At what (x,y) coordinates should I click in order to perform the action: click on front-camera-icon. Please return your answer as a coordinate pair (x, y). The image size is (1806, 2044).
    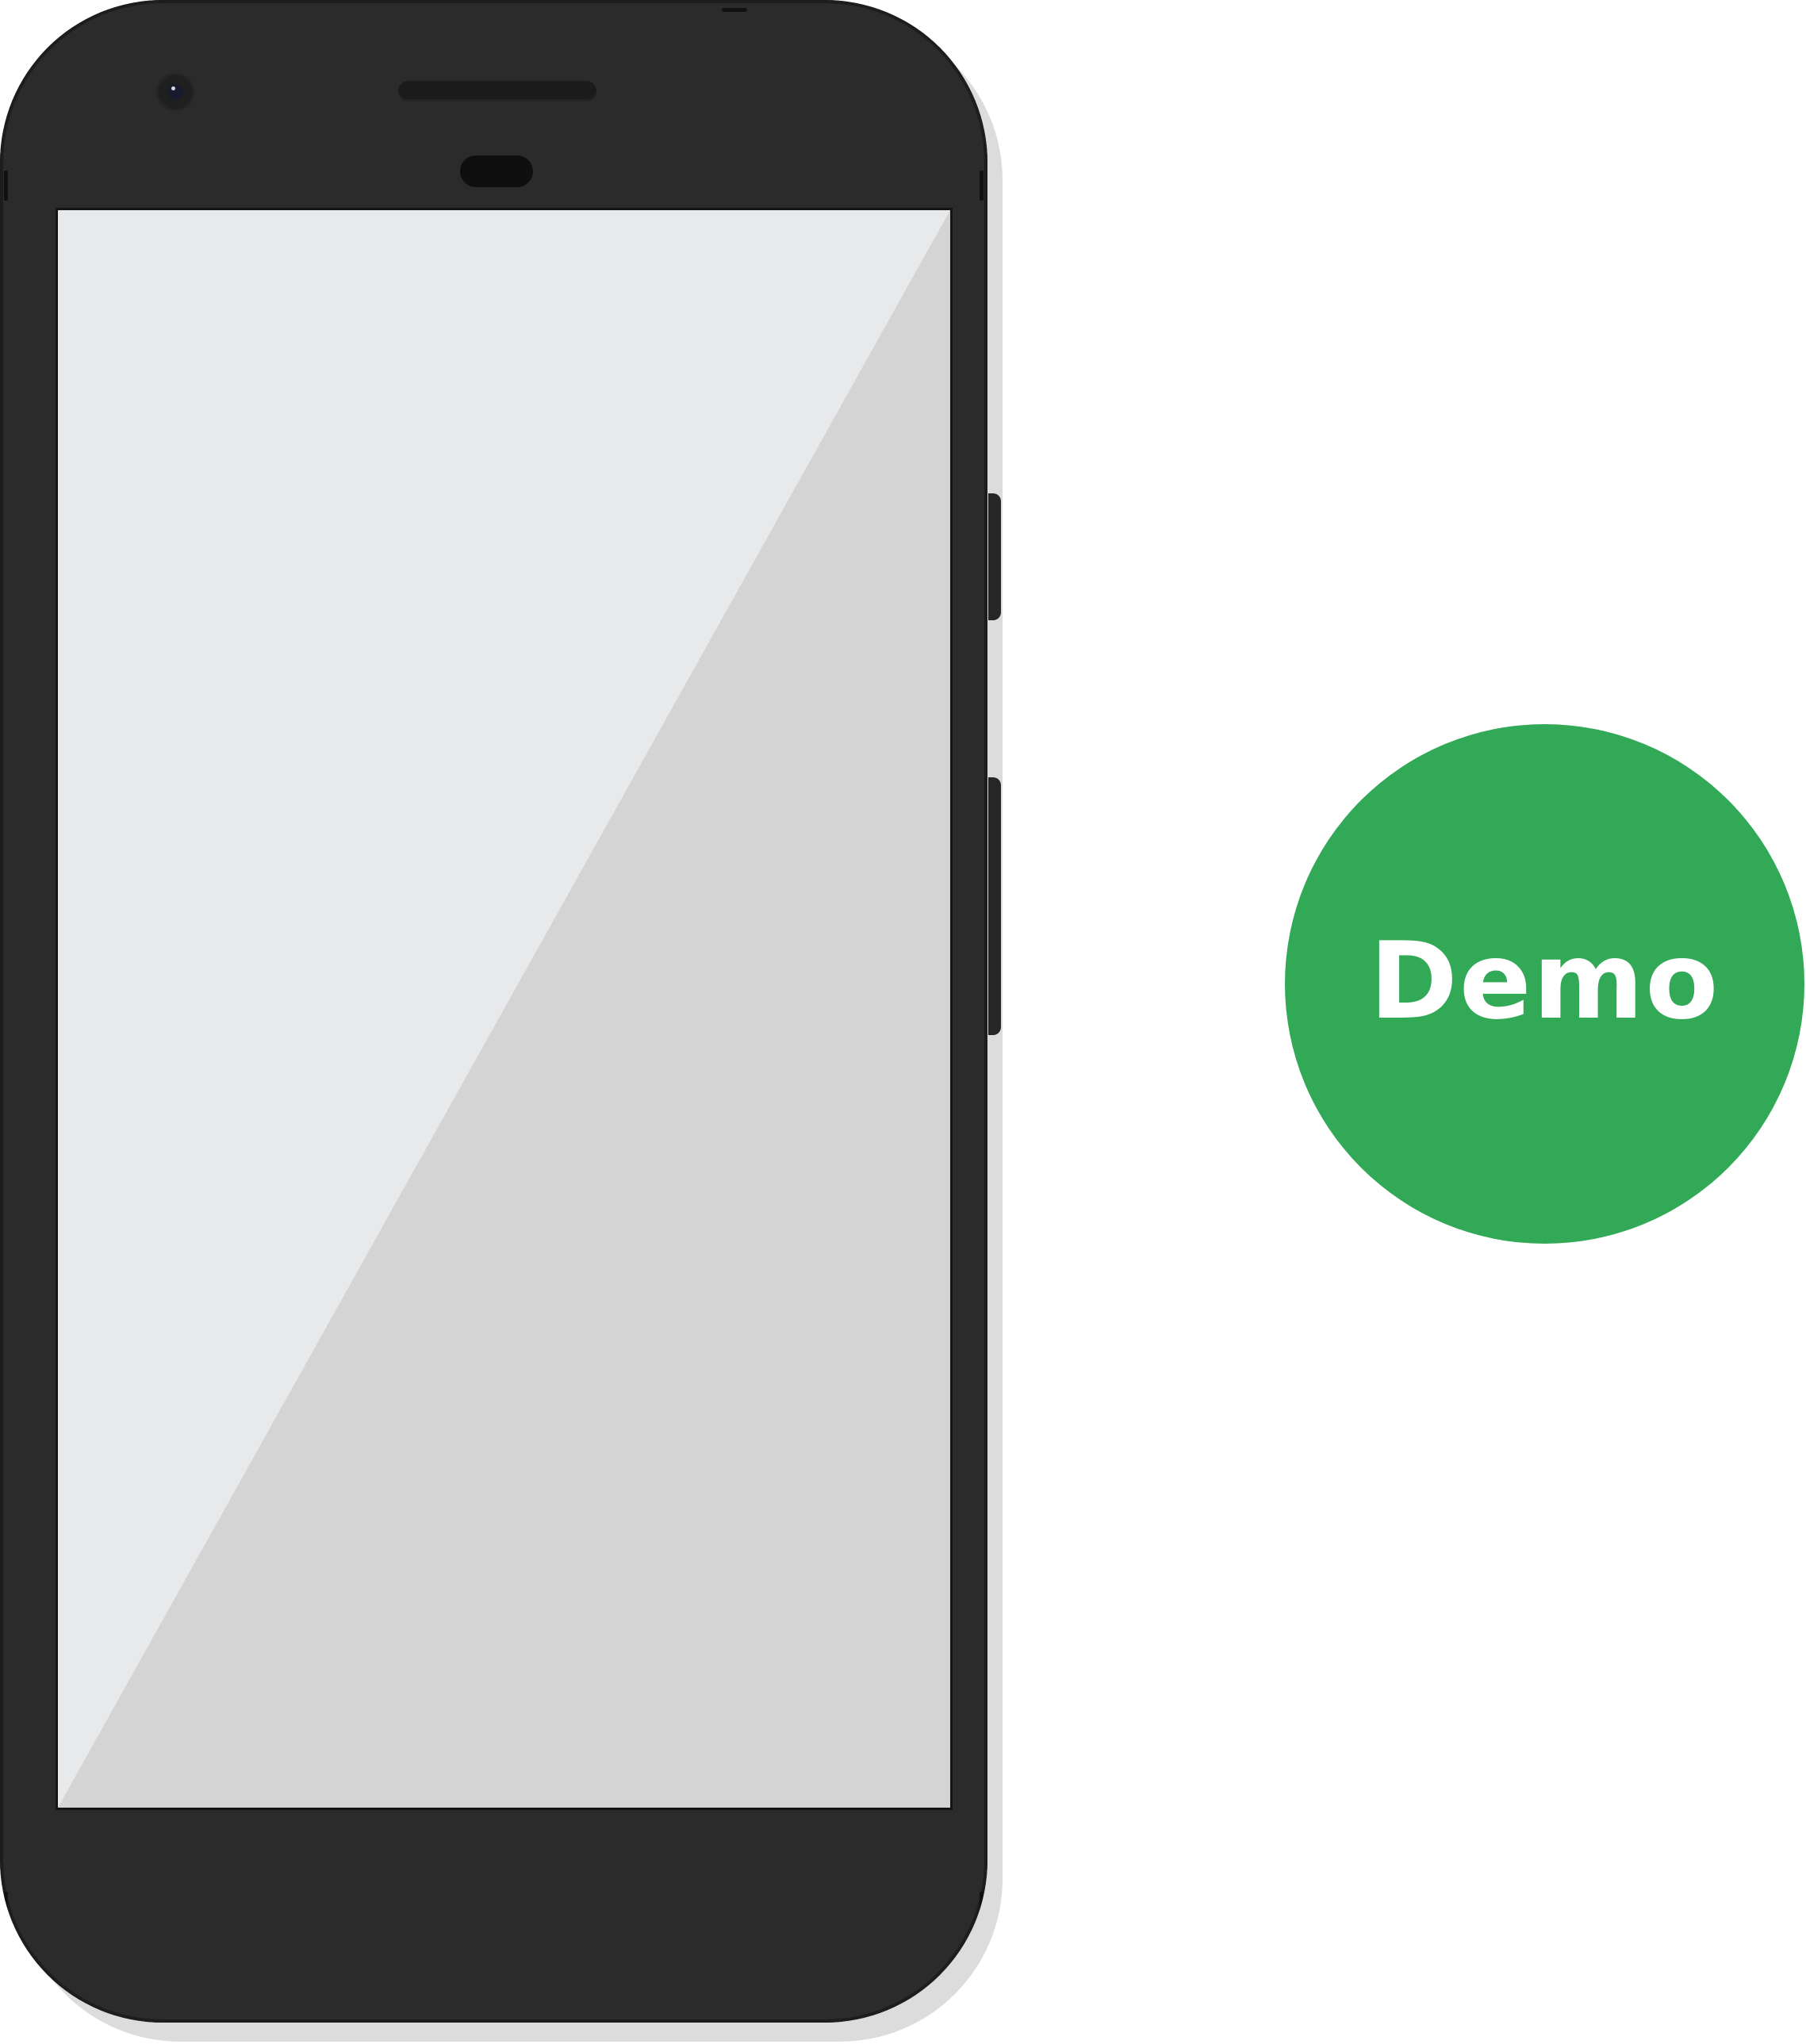
    Looking at the image, I should click on (175, 92).